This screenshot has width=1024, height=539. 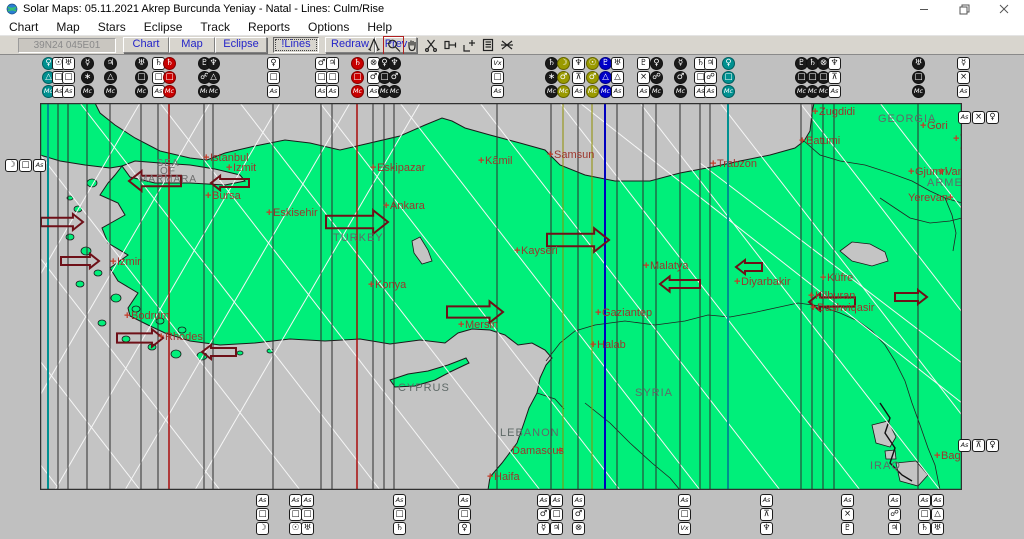 What do you see at coordinates (424, 388) in the screenshot?
I see `country-label: CYPRUS` at bounding box center [424, 388].